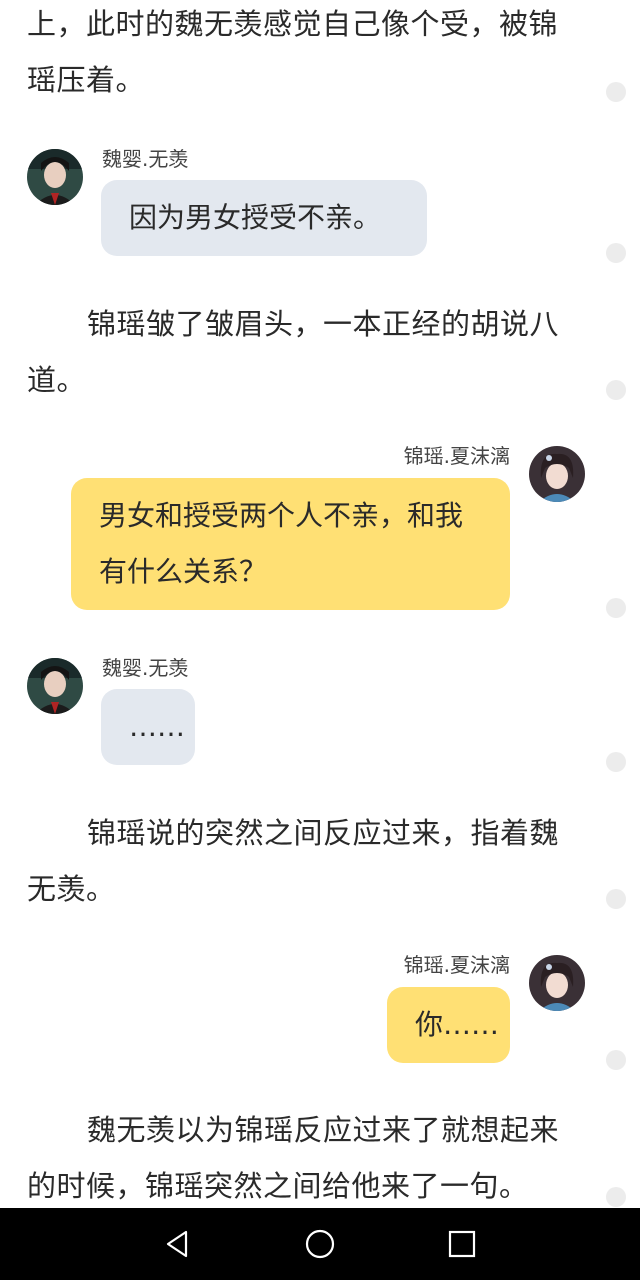 The height and width of the screenshot is (1280, 640). I want to click on recent-apps-square-icon, so click(462, 1244).